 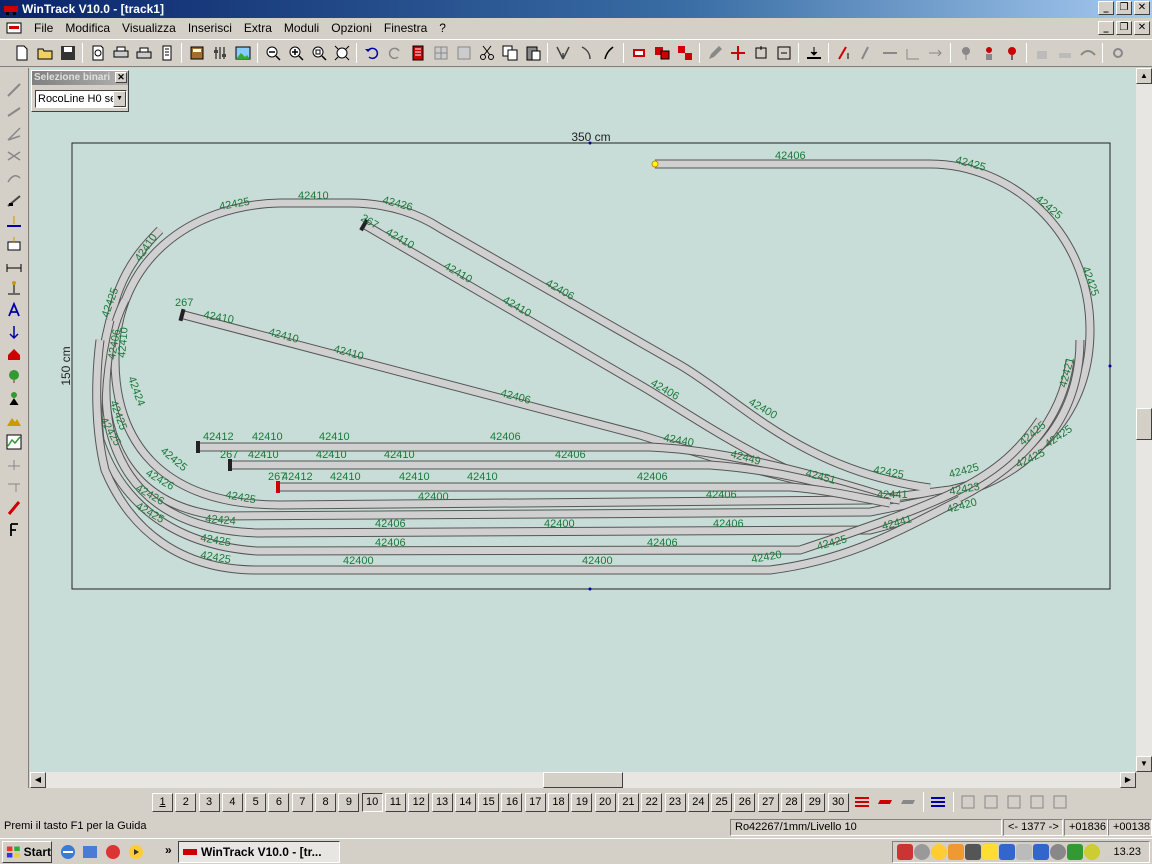 What do you see at coordinates (745, 802) in the screenshot?
I see `layer-button-26: 26` at bounding box center [745, 802].